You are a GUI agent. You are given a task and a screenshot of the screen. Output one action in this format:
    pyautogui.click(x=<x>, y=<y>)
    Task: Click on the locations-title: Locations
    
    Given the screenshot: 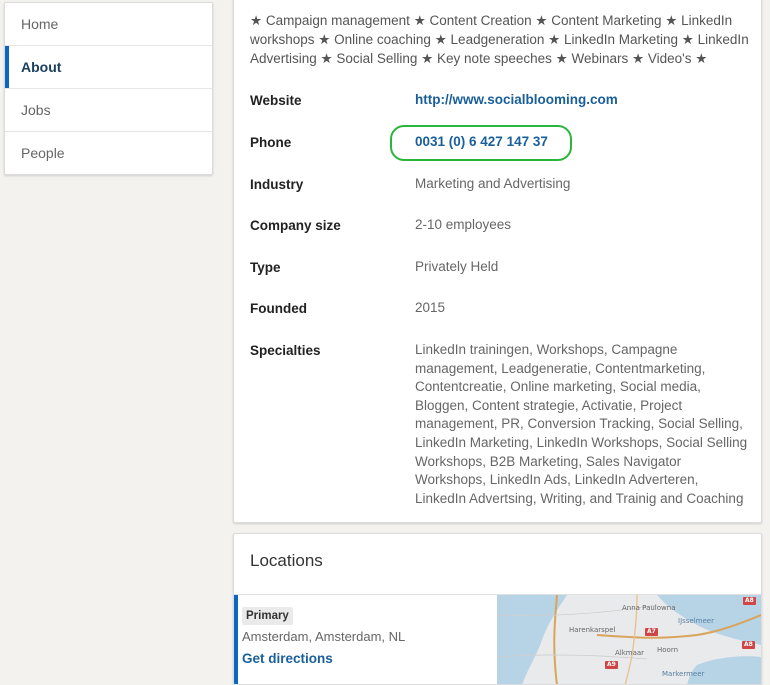 What is the action you would take?
    pyautogui.click(x=286, y=560)
    